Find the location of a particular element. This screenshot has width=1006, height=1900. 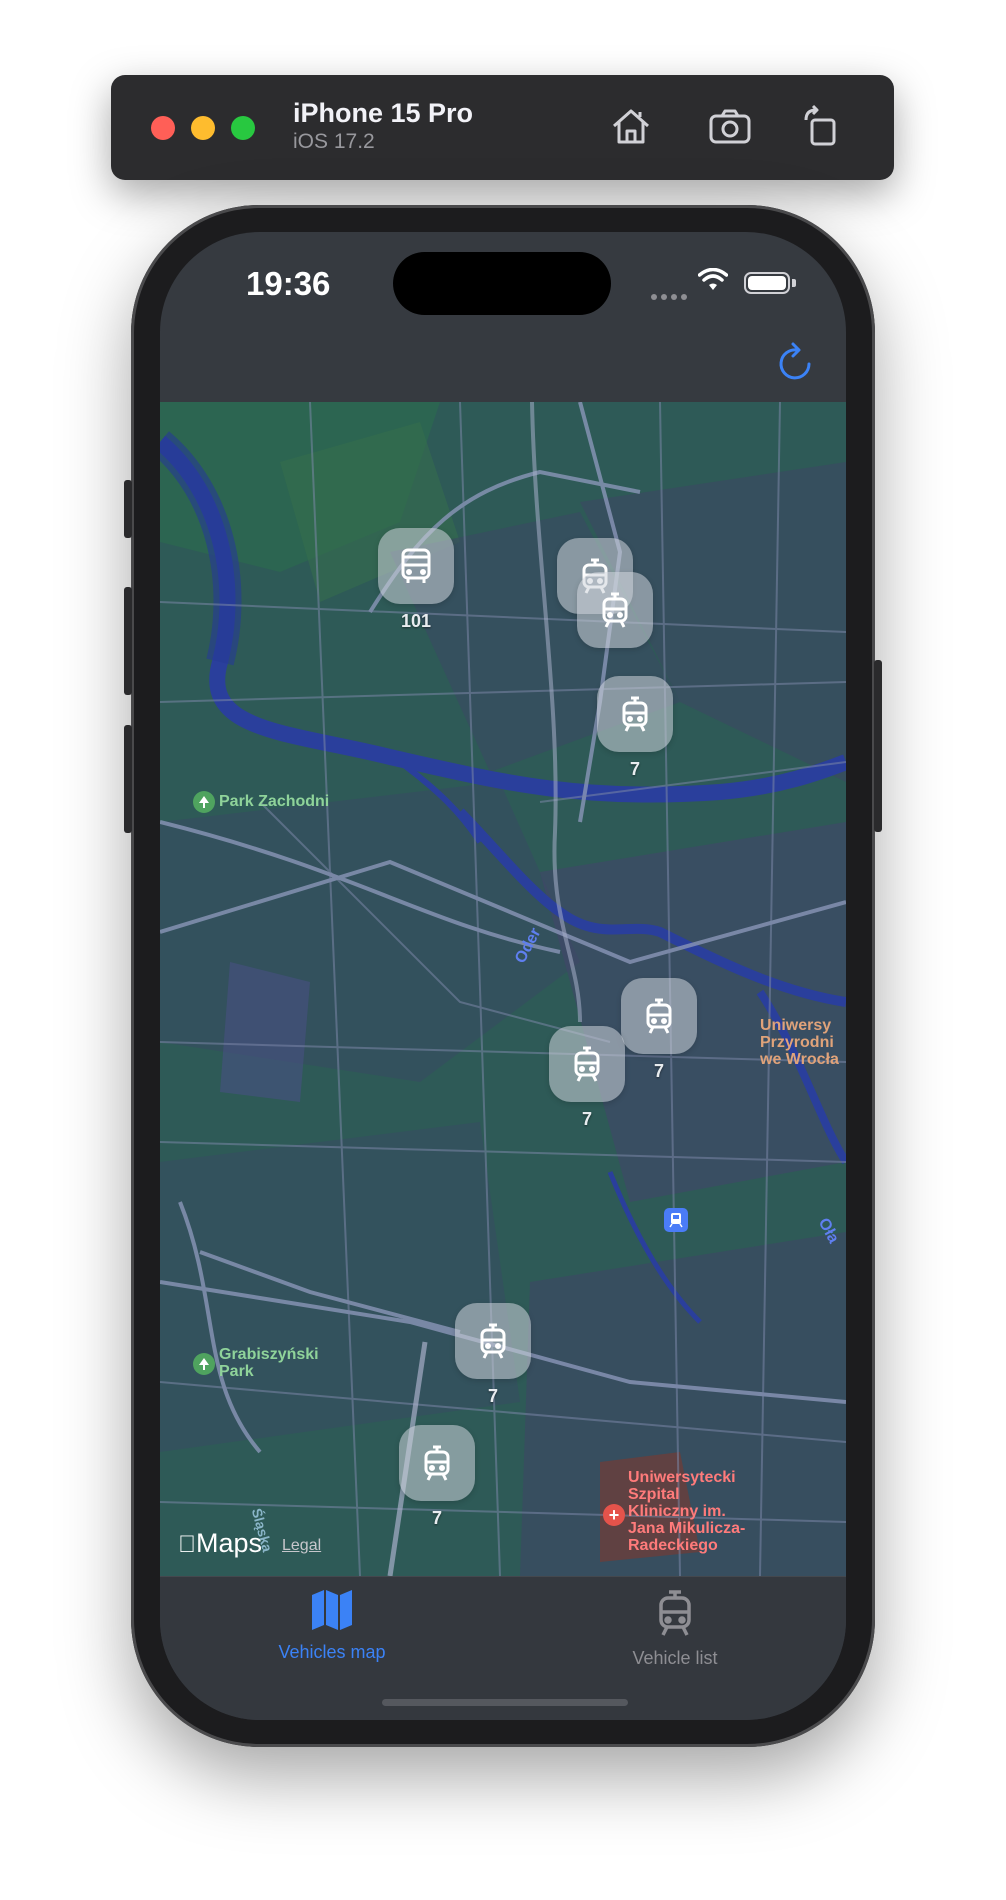

tab-label: Vehicle list is located at coordinates (675, 1658).